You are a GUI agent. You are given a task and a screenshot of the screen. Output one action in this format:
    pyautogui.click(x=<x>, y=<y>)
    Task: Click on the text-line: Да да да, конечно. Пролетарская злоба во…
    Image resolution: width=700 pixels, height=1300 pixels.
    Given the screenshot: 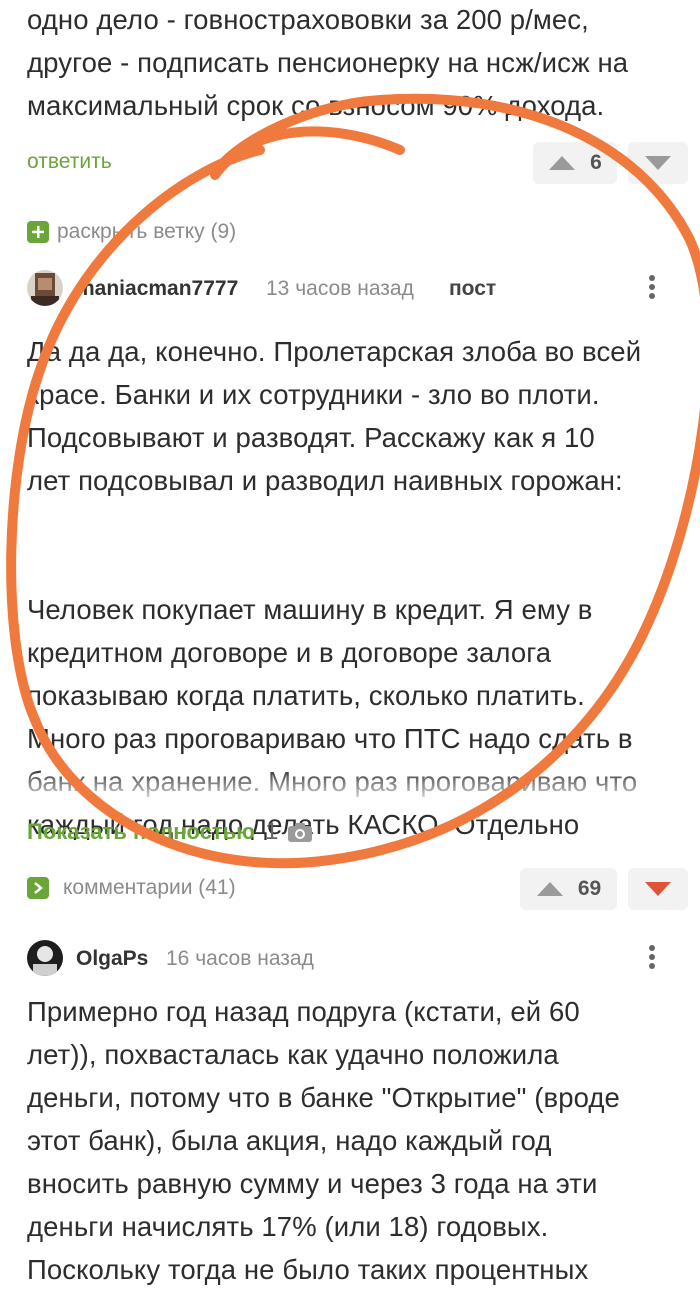 What is the action you would take?
    pyautogui.click(x=334, y=351)
    